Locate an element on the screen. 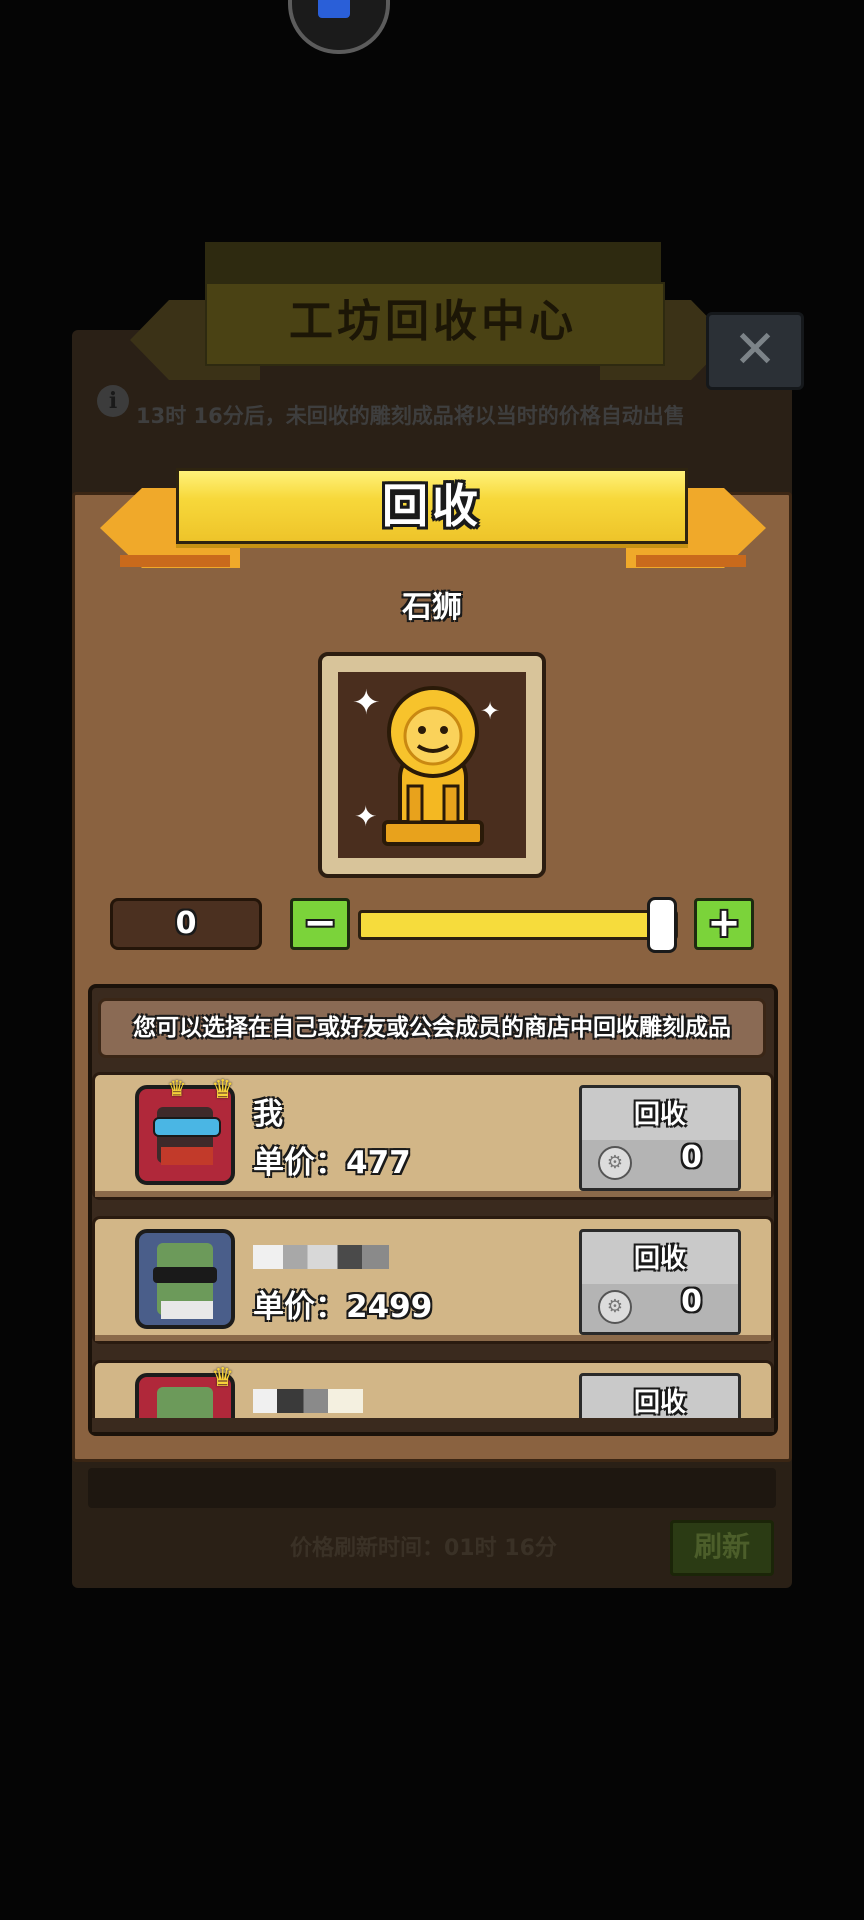  auto-sell-info: 13时 16分后，未回收的雕刻成品将以当时的价格自动出售 is located at coordinates (410, 416).